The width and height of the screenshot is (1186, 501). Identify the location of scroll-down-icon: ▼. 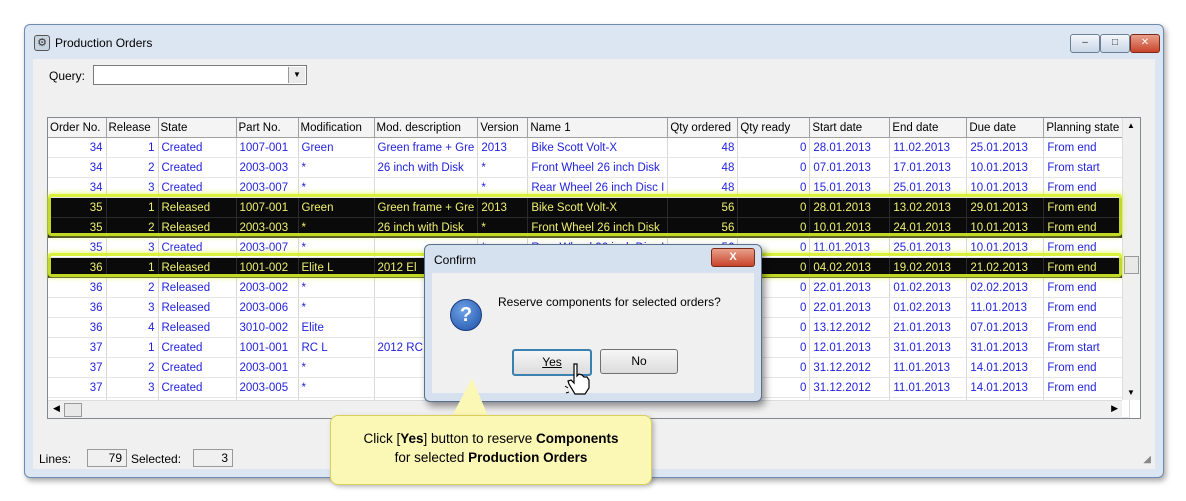
(1131, 392).